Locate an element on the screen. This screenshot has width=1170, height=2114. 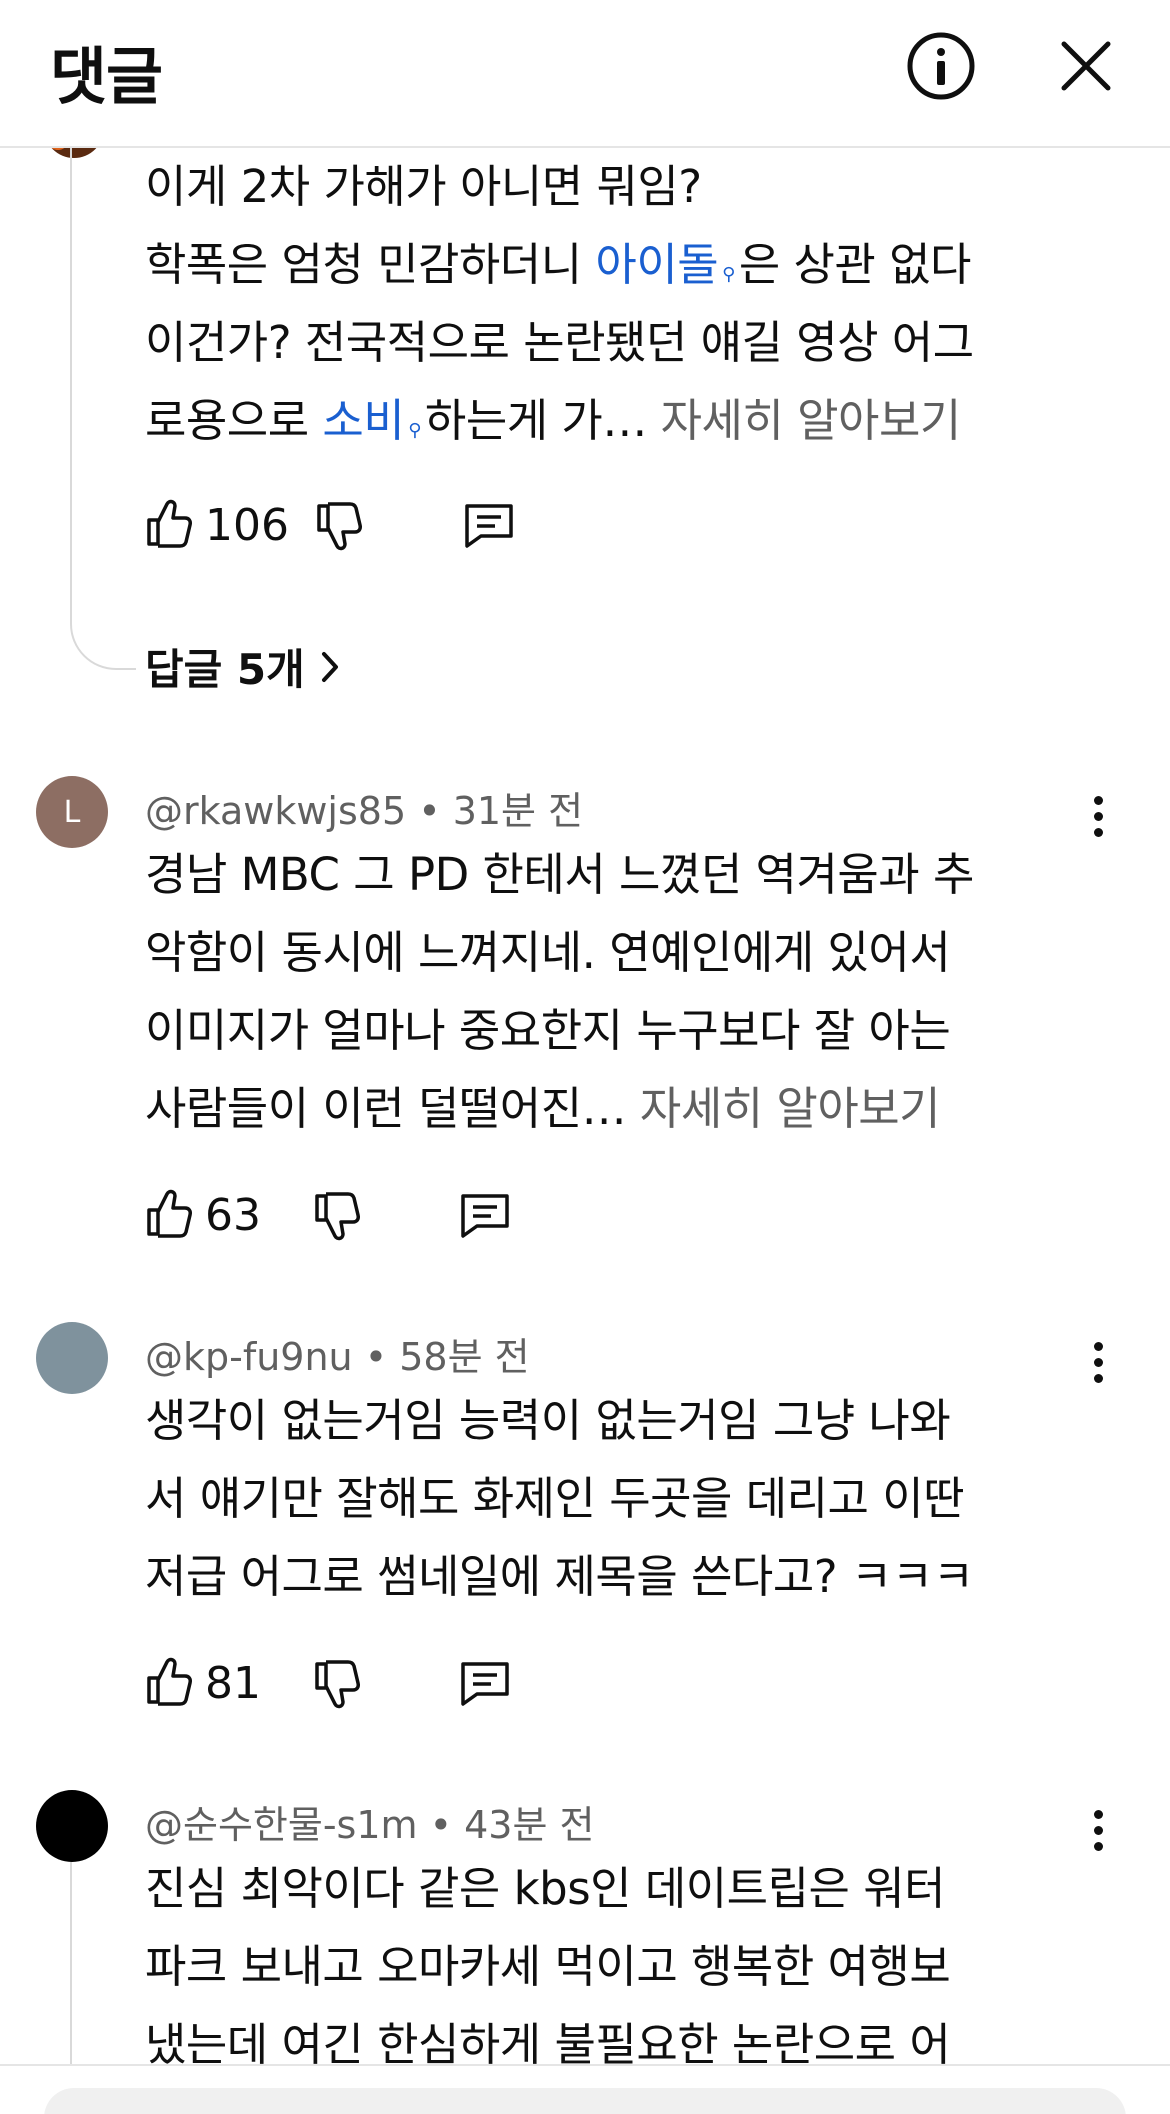
comment-actions: 106 is located at coordinates (395, 526).